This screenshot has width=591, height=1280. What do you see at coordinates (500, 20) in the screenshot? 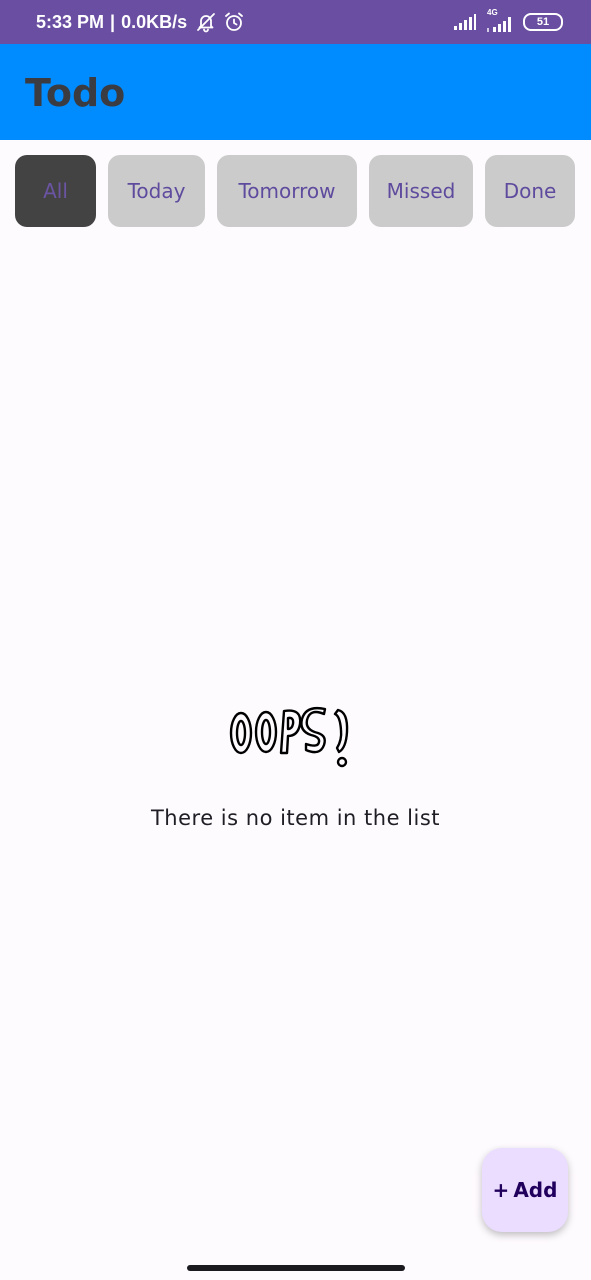
I see `4g-signal-icon: 4G` at bounding box center [500, 20].